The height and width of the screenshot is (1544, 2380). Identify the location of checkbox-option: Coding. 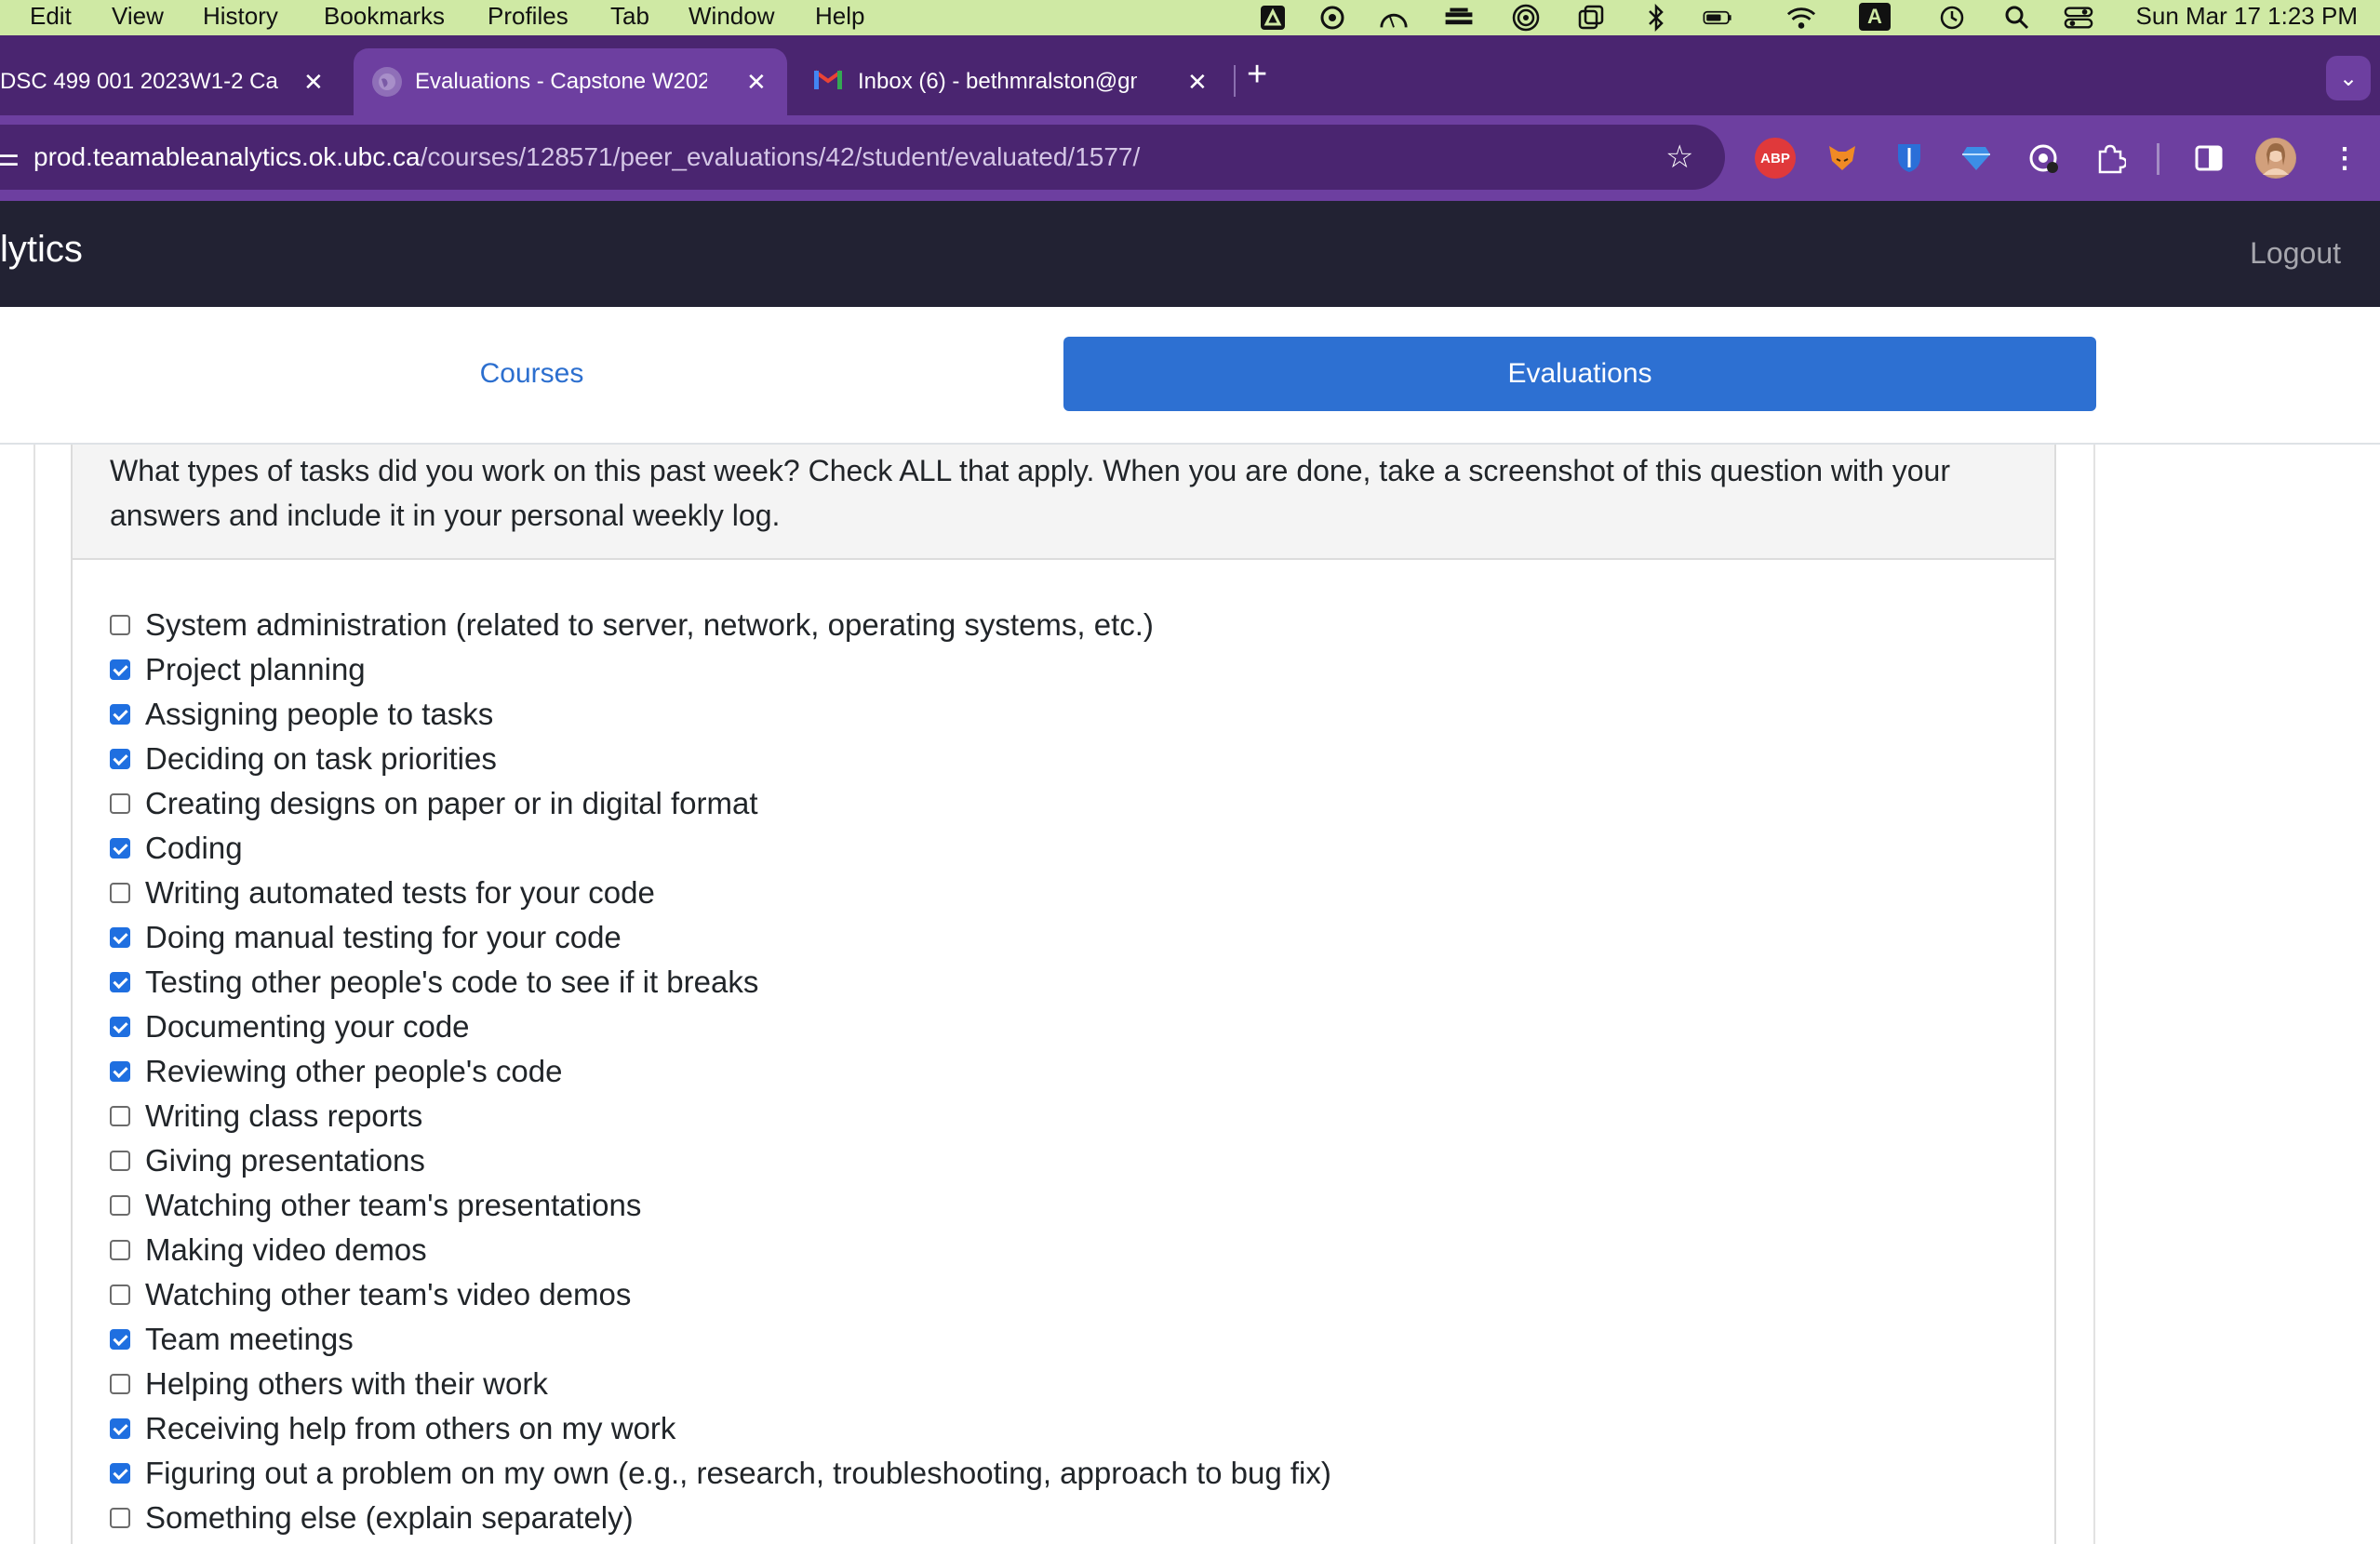
(720, 848).